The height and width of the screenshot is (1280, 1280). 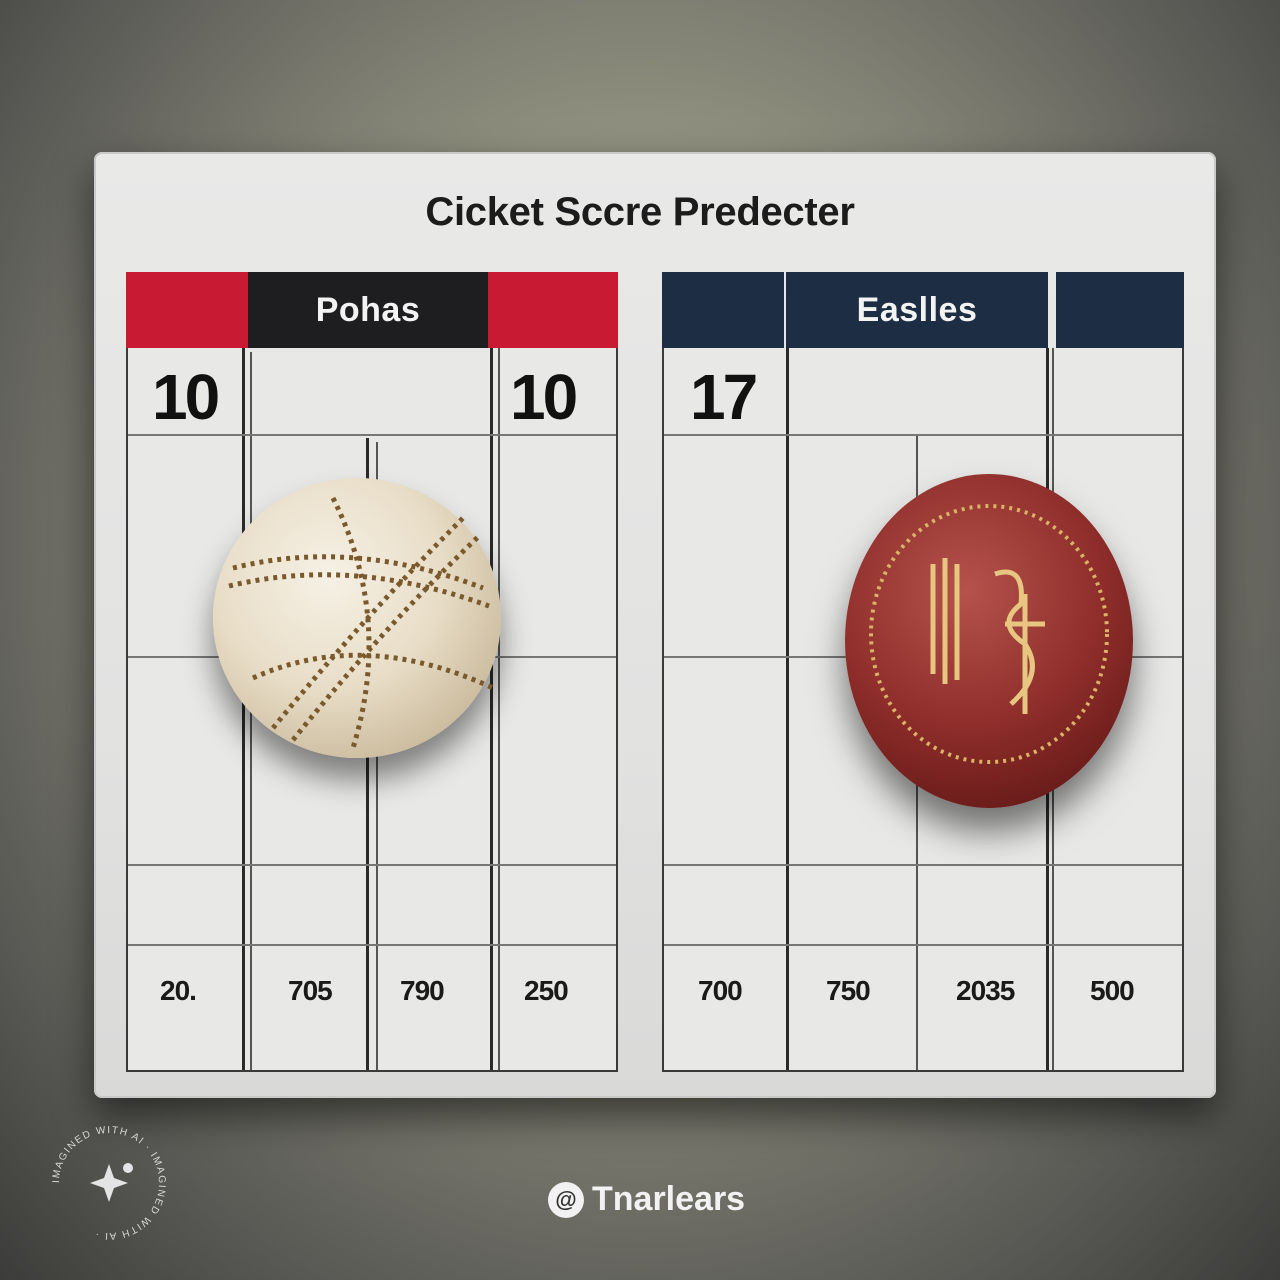 I want to click on brand-logo: @ Tnarlears, so click(x=646, y=1199).